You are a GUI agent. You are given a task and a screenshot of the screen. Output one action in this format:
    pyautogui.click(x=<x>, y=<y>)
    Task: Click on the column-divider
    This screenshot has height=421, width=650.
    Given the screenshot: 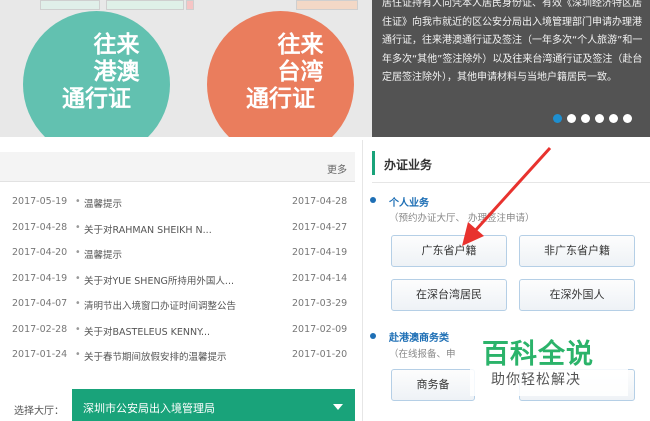 What is the action you would take?
    pyautogui.click(x=362, y=280)
    